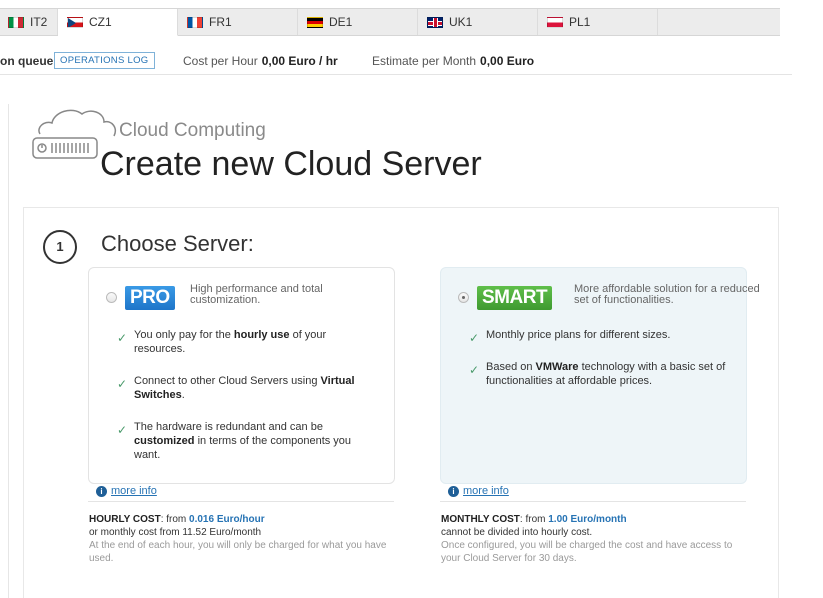  What do you see at coordinates (580, 22) in the screenshot?
I see `tab-label: PL1` at bounding box center [580, 22].